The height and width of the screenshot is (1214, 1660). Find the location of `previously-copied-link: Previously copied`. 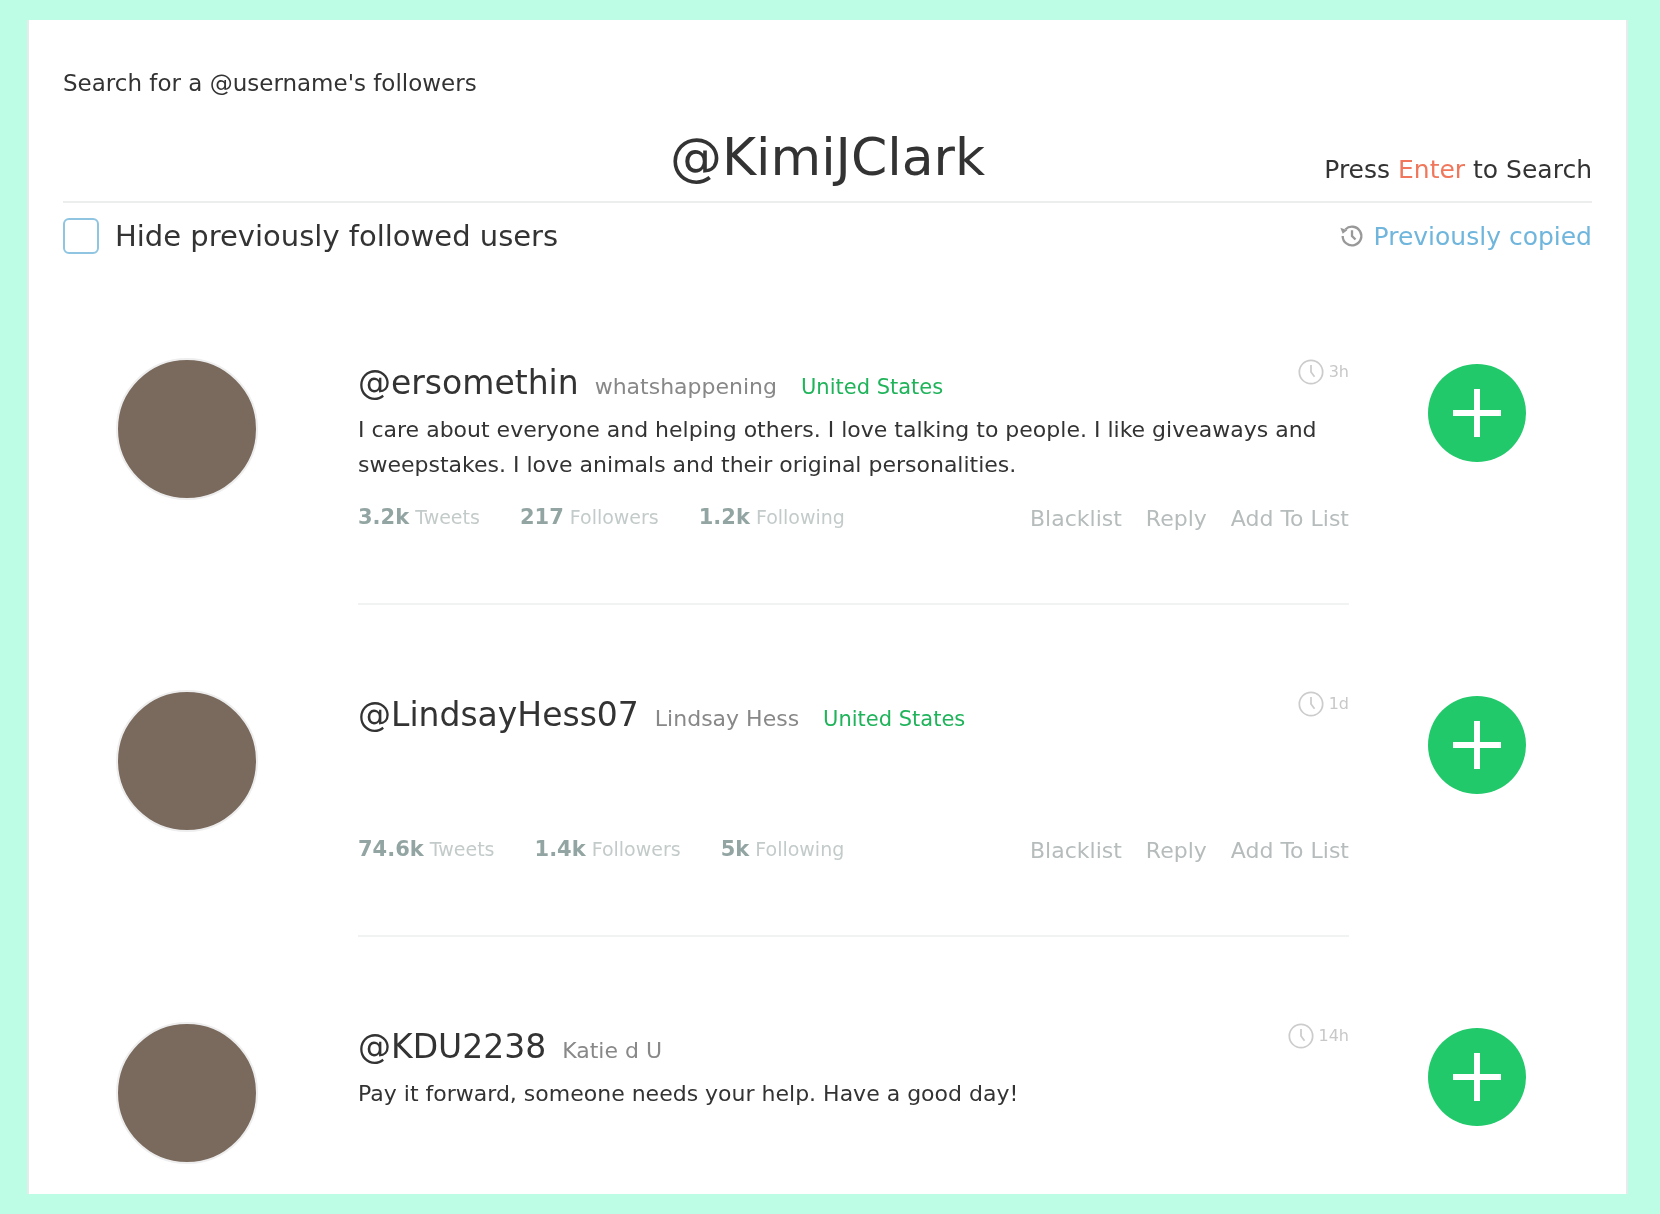

previously-copied-link: Previously copied is located at coordinates (1482, 236).